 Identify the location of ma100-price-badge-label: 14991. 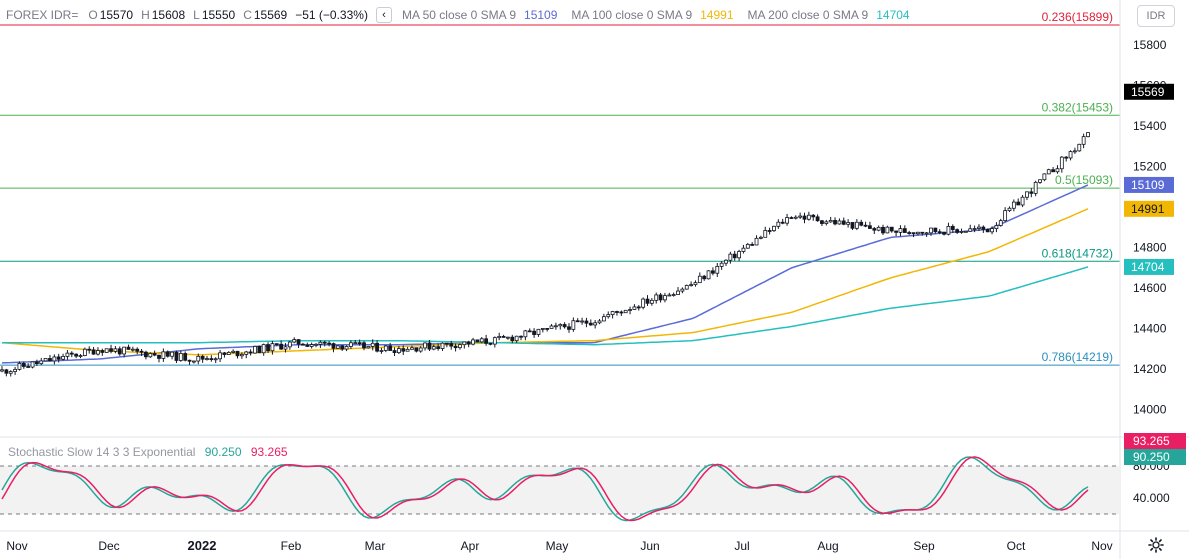
(1148, 209).